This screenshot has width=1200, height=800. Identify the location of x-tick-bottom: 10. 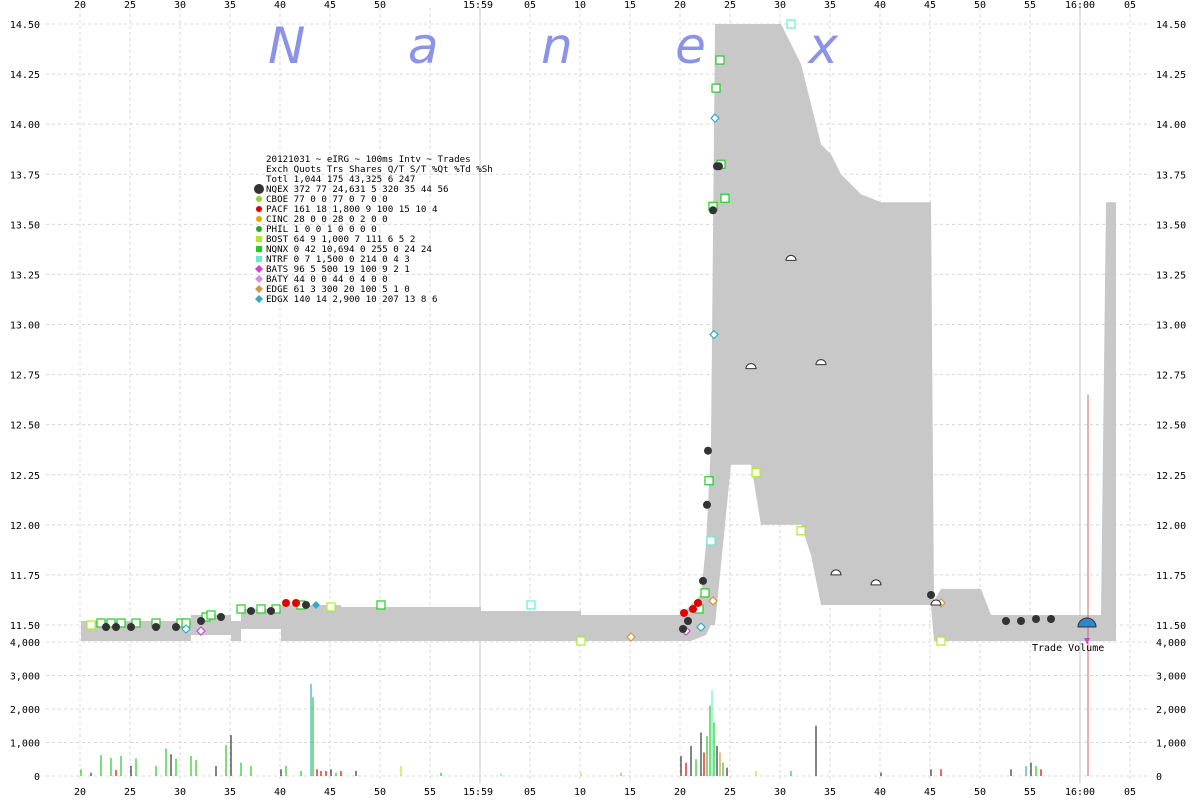
(580, 792).